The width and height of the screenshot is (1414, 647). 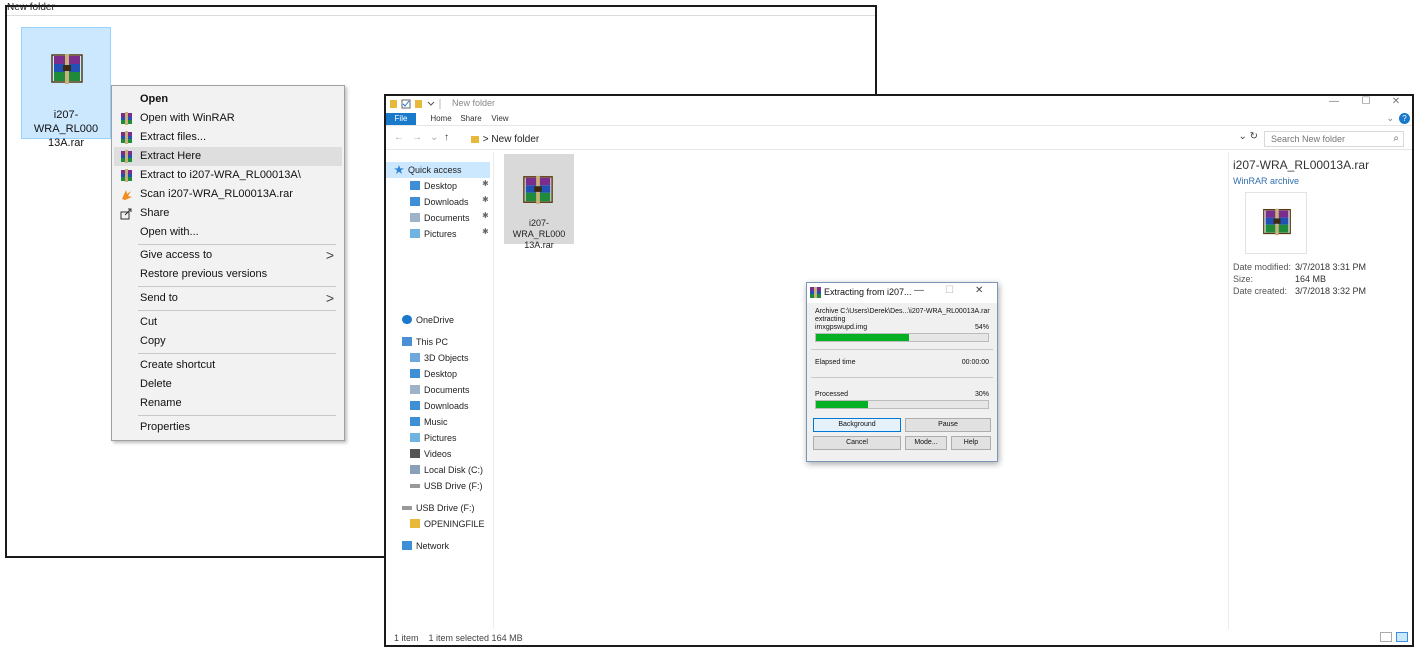 What do you see at coordinates (159, 298) in the screenshot?
I see `menu-item-label: Send to` at bounding box center [159, 298].